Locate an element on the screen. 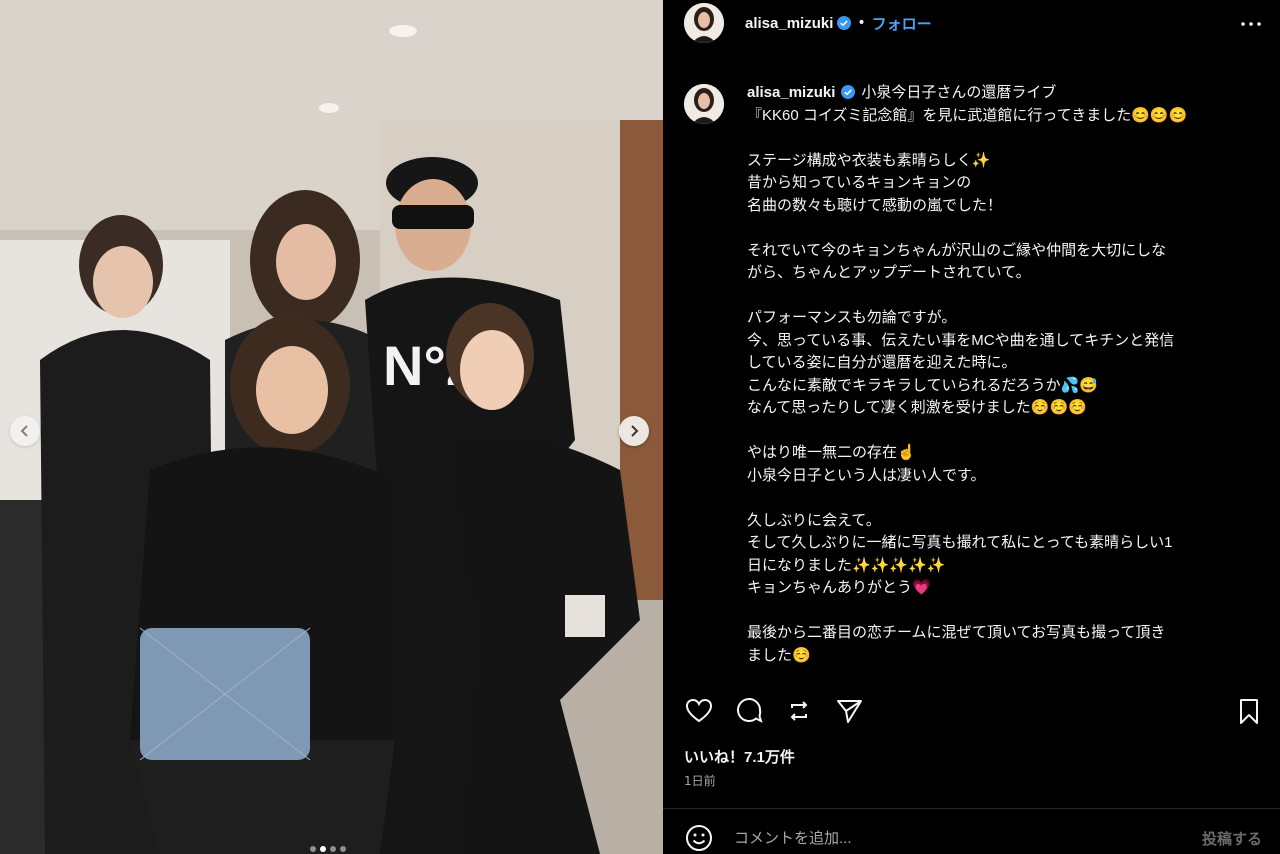 The width and height of the screenshot is (1280, 854). heart-icon is located at coordinates (699, 711).